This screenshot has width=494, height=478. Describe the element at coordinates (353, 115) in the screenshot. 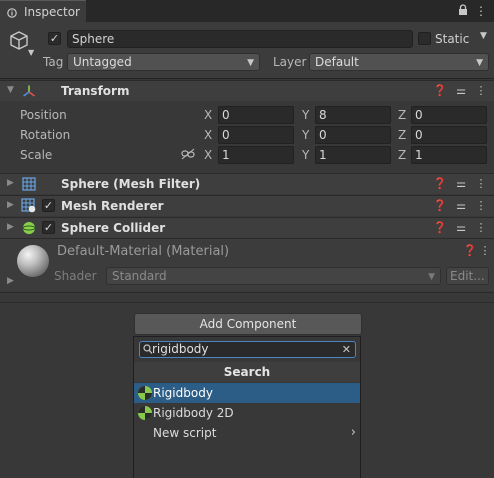

I see `position-y-field: 8` at that location.